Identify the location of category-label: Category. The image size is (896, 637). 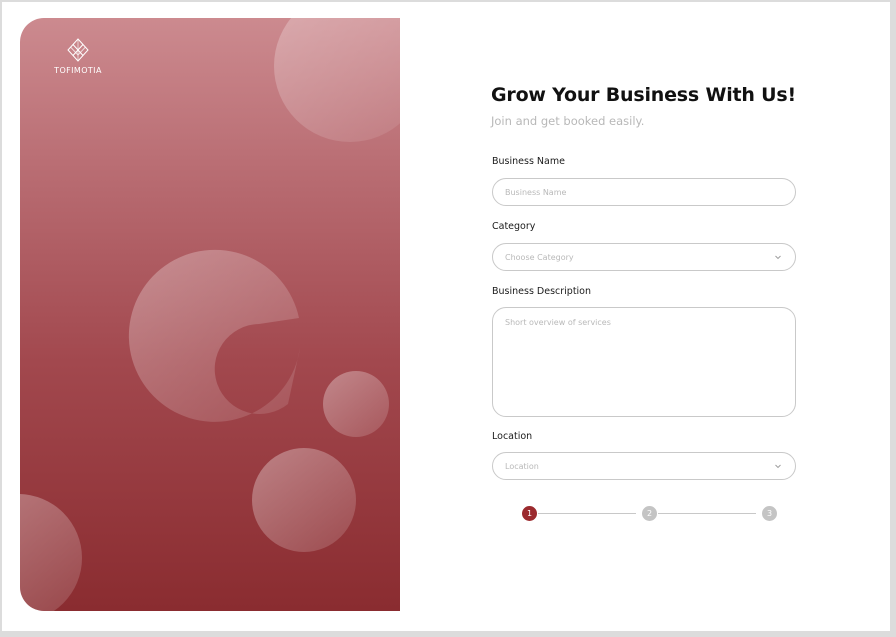
(514, 226).